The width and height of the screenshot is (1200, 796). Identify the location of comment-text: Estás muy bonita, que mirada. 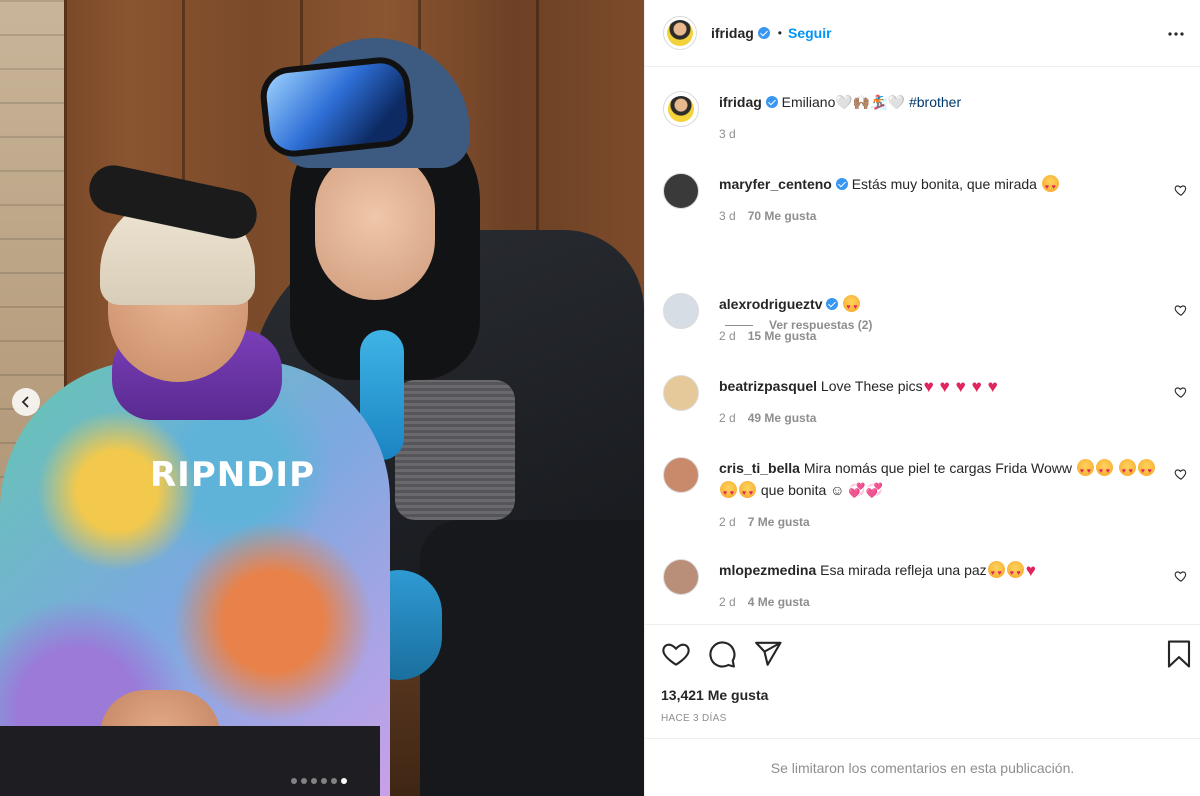
(944, 184).